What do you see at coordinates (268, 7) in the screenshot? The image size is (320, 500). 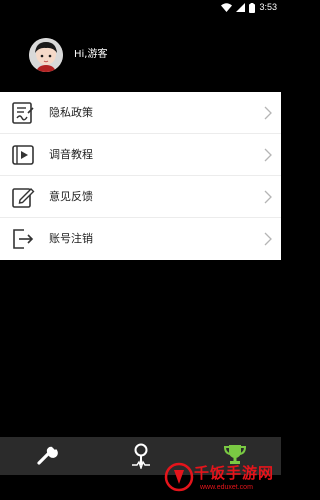 I see `status-time: 3:53` at bounding box center [268, 7].